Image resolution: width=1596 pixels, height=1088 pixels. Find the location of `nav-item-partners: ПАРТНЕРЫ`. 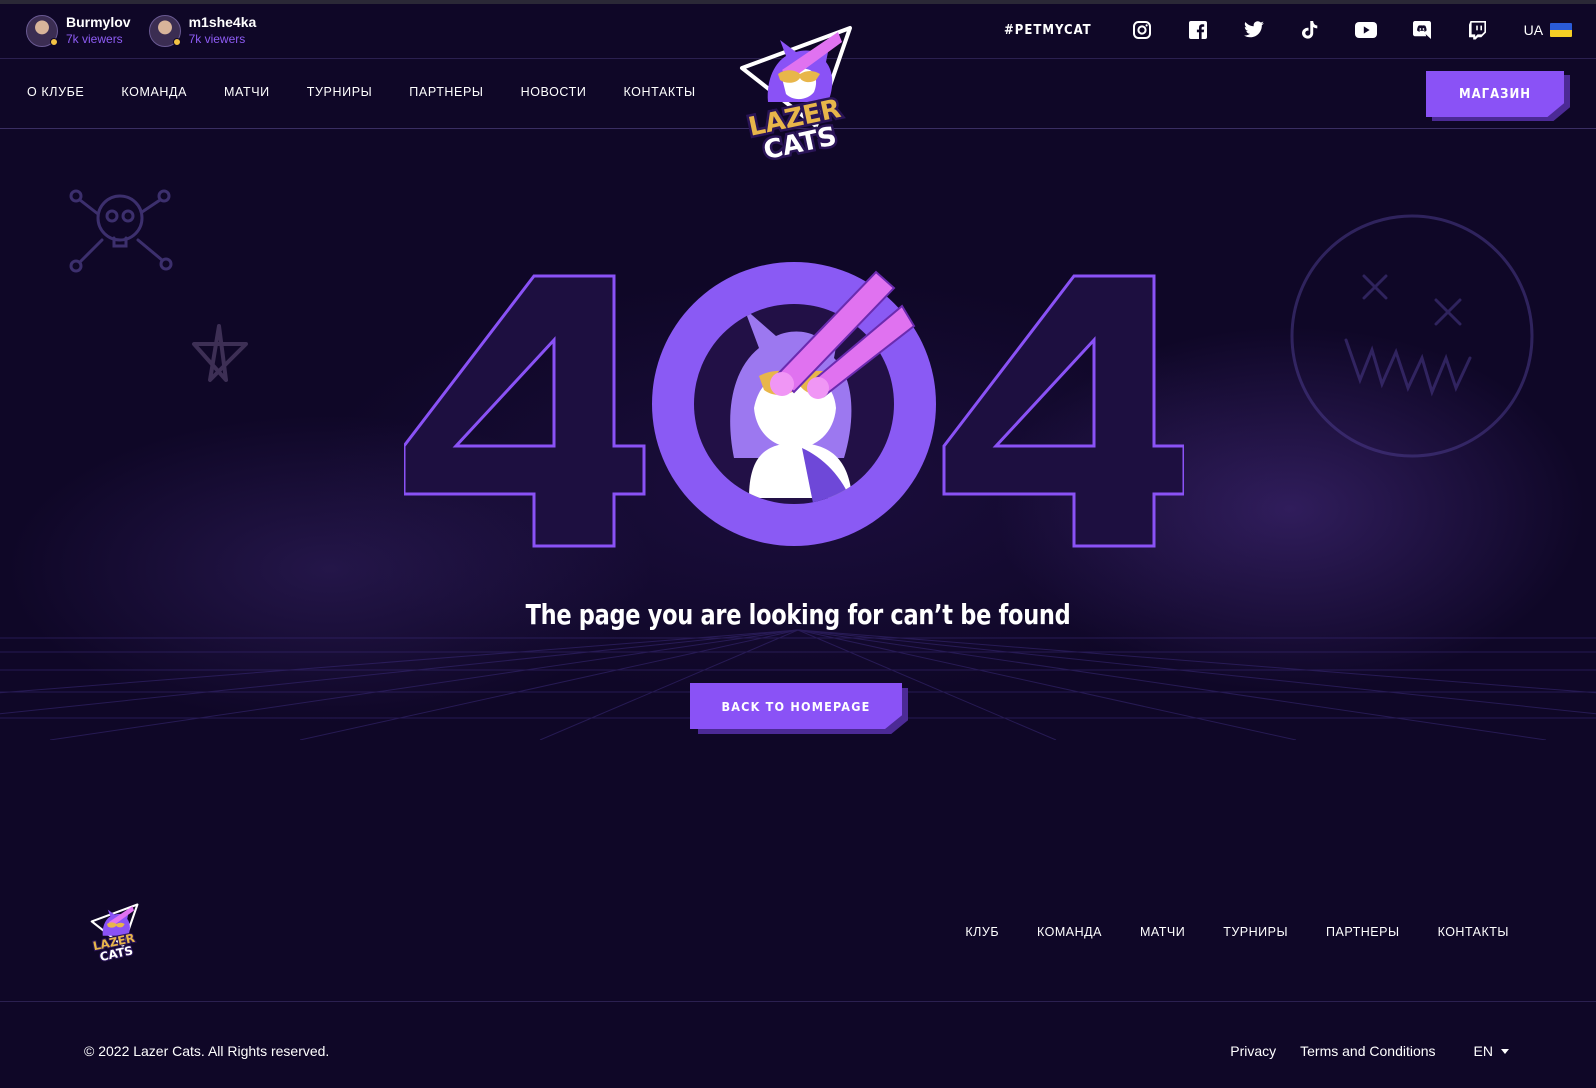

nav-item-partners: ПАРТНЕРЫ is located at coordinates (446, 92).